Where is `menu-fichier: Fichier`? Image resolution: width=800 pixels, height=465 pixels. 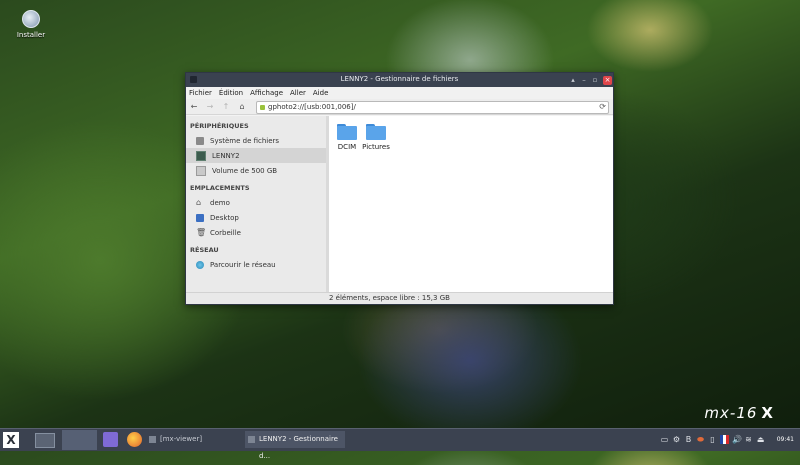
menu-fichier: Fichier is located at coordinates (200, 93).